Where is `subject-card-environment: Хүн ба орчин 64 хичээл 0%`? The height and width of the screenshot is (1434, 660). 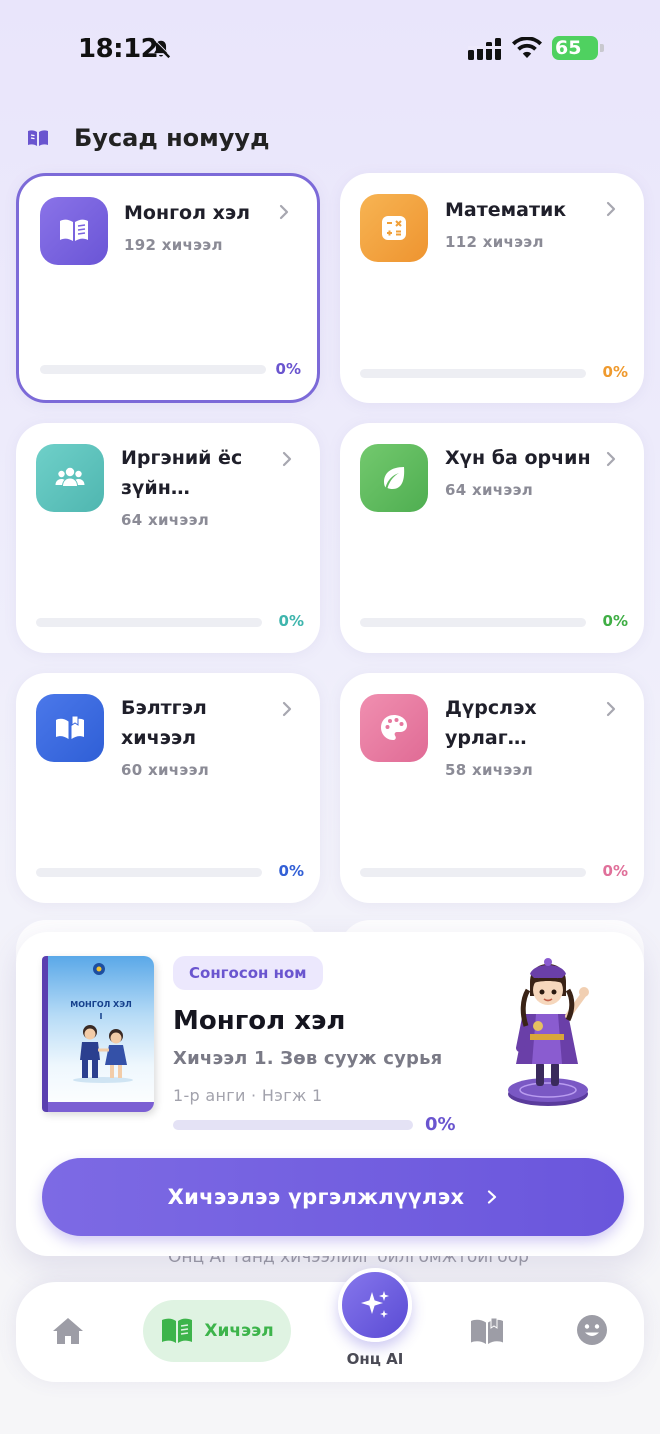
subject-card-environment: Хүн ба орчин 64 хичээл 0% is located at coordinates (492, 538).